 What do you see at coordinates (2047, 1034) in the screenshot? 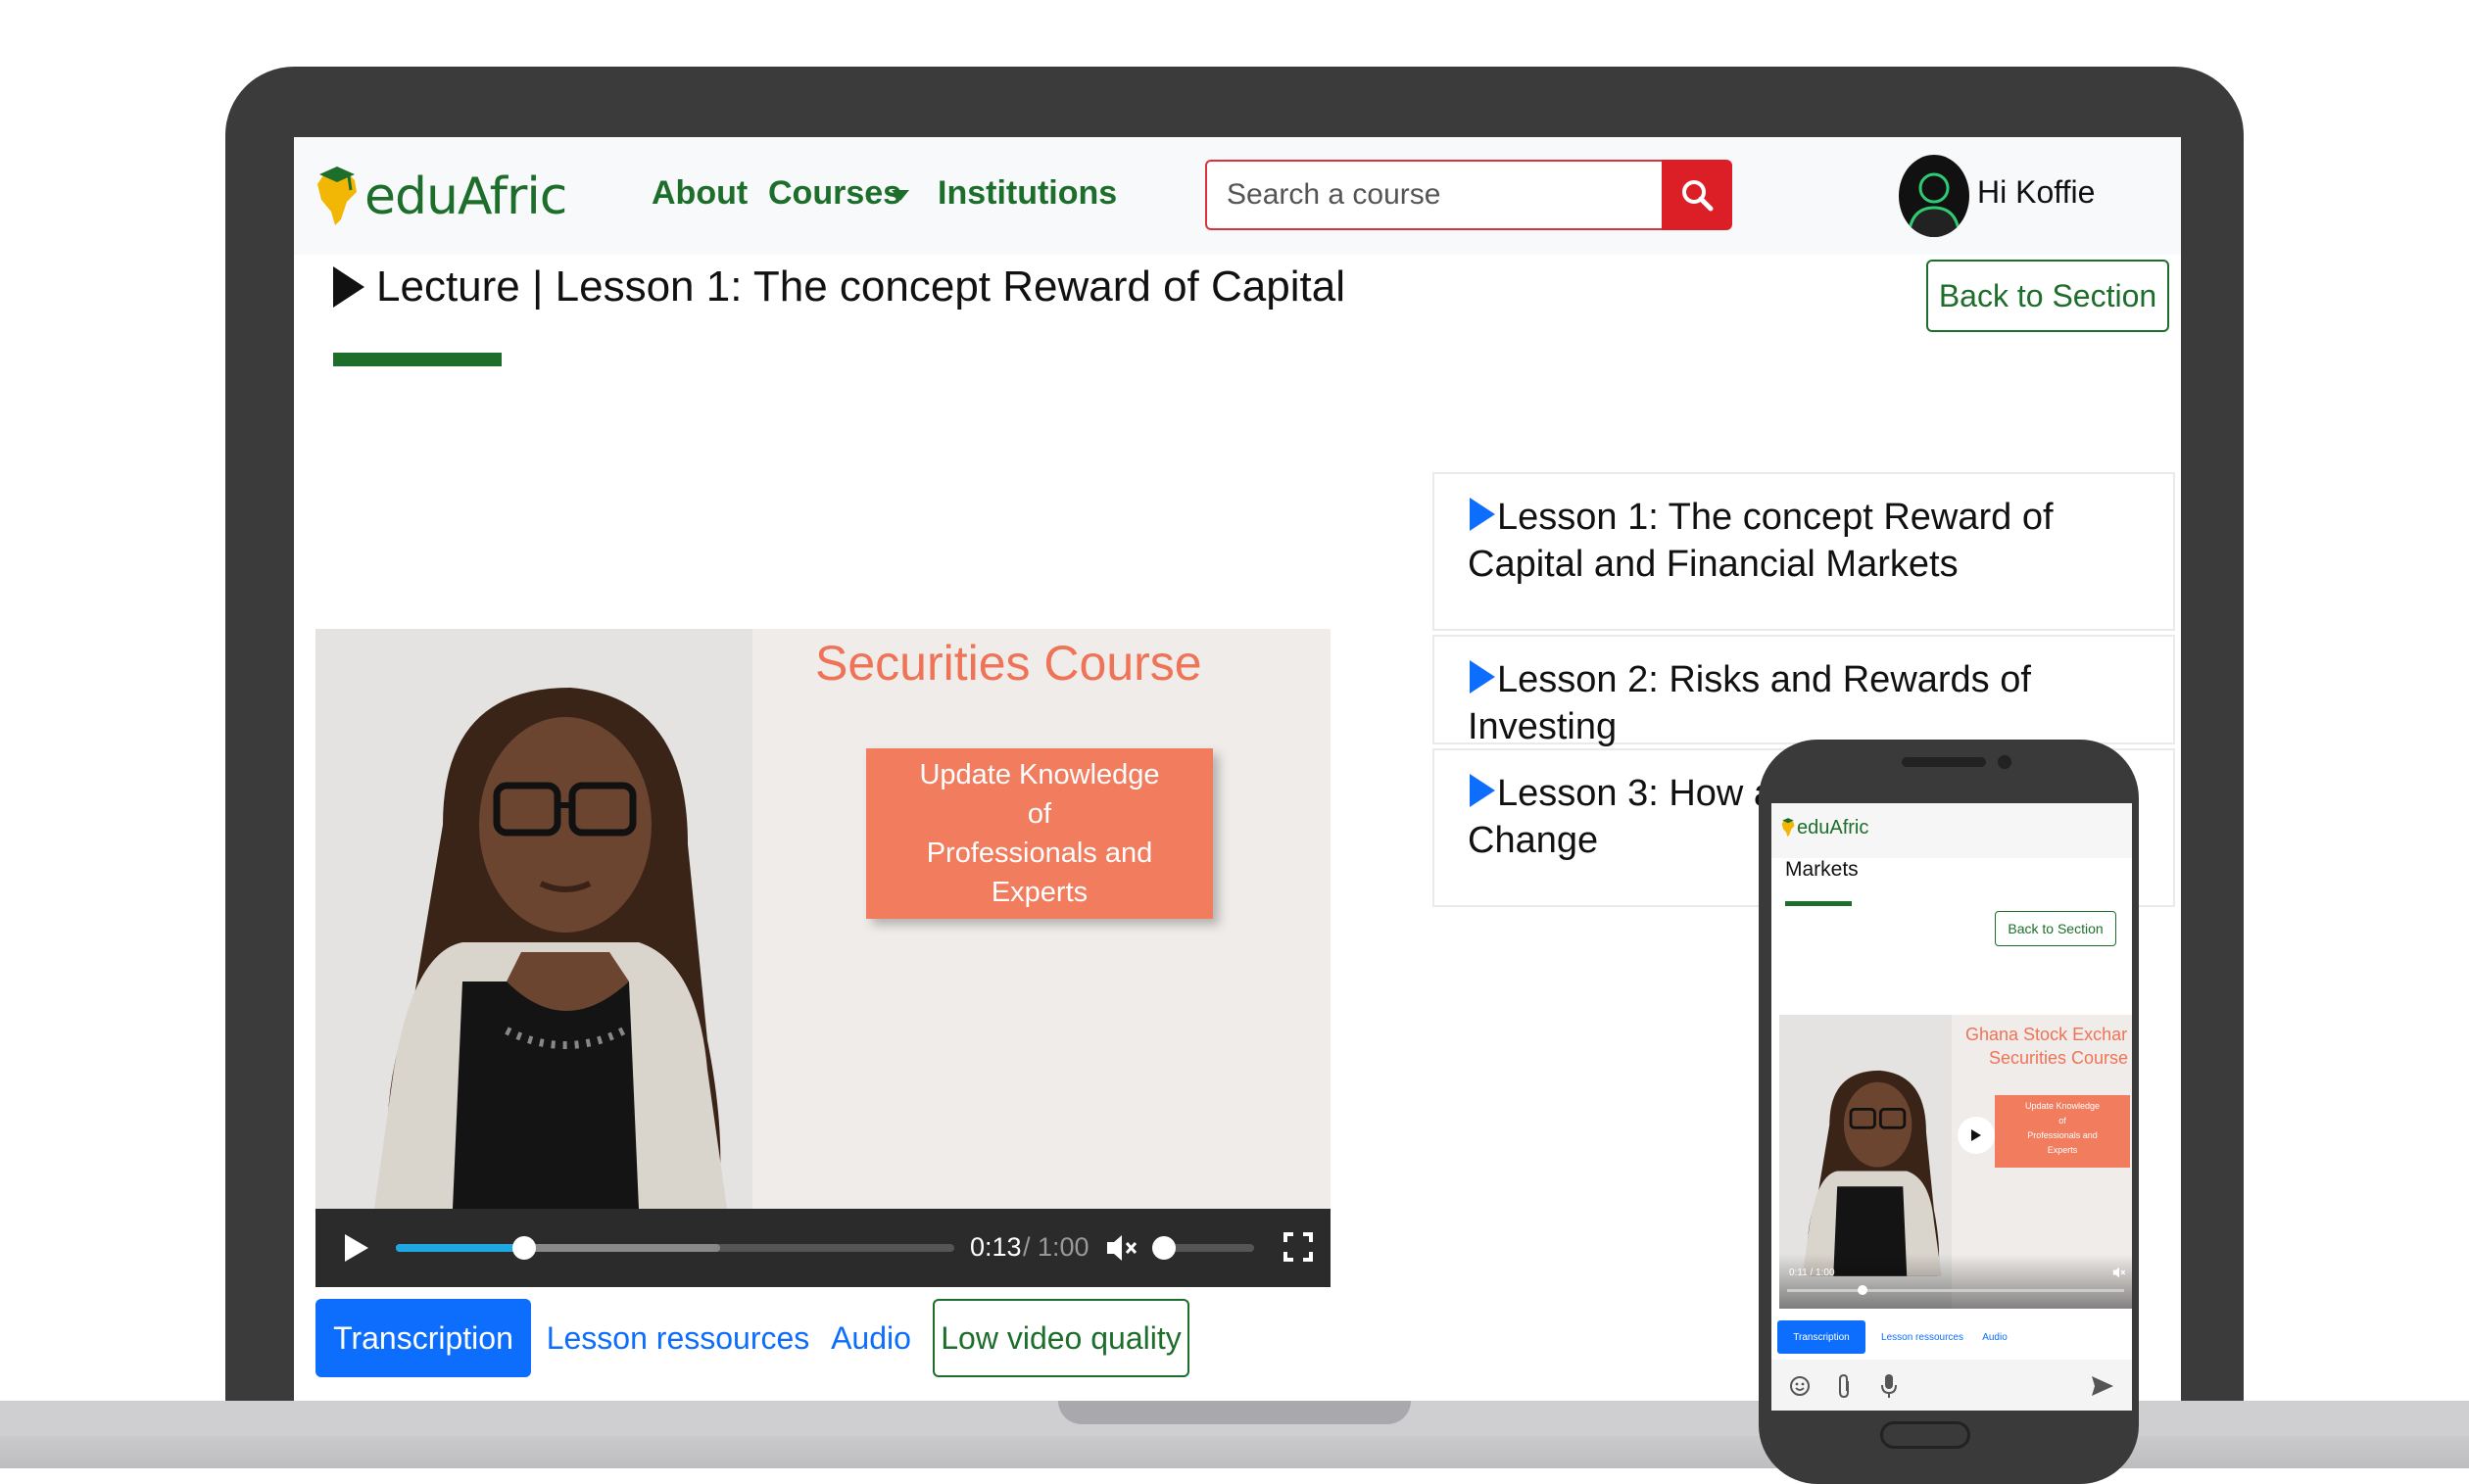
I see `phone-slide-title: Ghana Stock Exchar` at bounding box center [2047, 1034].